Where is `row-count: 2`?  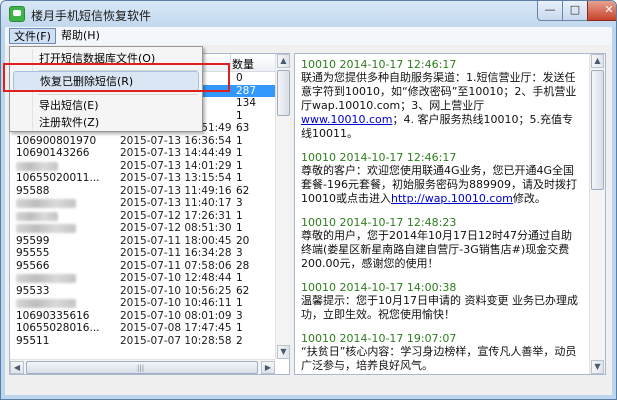 row-count: 2 is located at coordinates (239, 340).